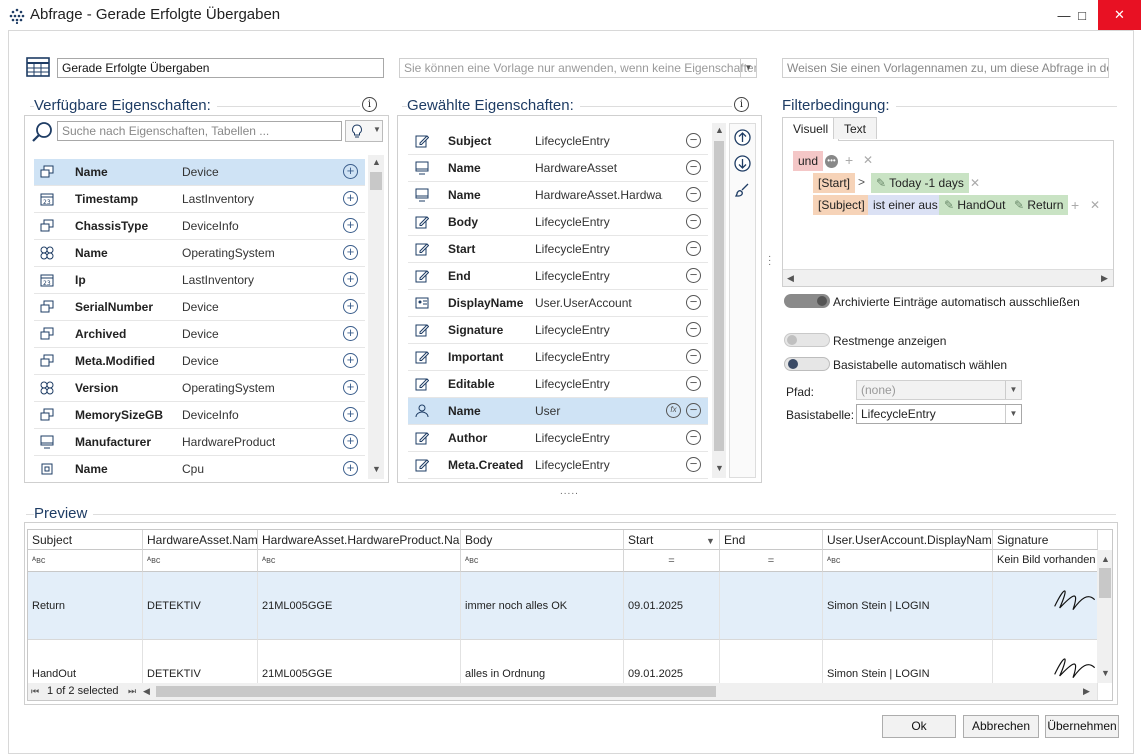 Image resolution: width=1141 pixels, height=756 pixels. I want to click on cancel-button: Abbrechen, so click(1001, 726).